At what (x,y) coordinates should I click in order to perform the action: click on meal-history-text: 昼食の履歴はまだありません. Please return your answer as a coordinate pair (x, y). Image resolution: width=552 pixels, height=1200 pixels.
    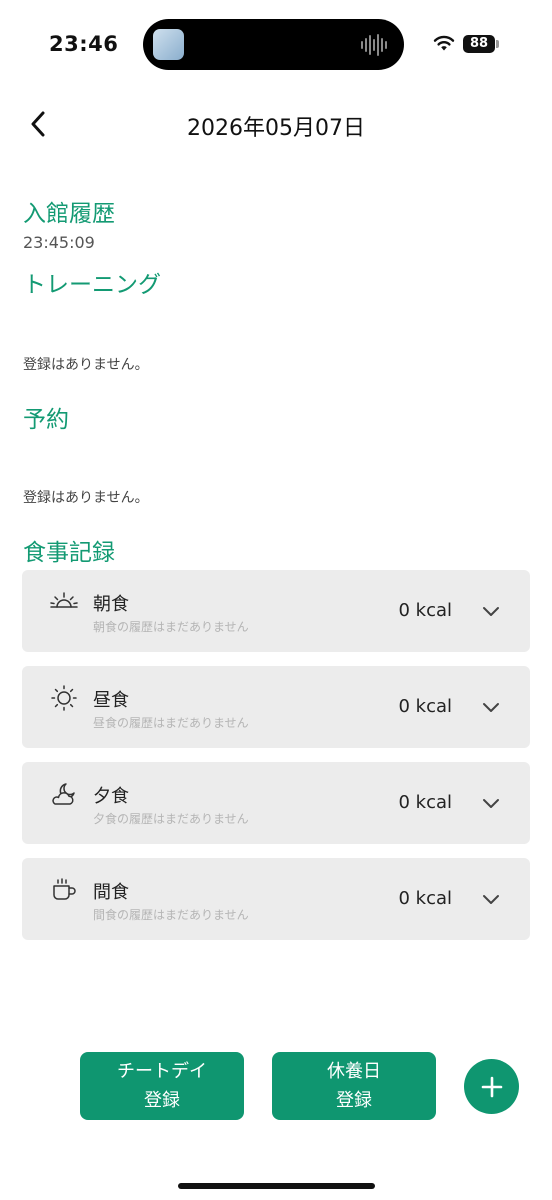
    Looking at the image, I should click on (171, 723).